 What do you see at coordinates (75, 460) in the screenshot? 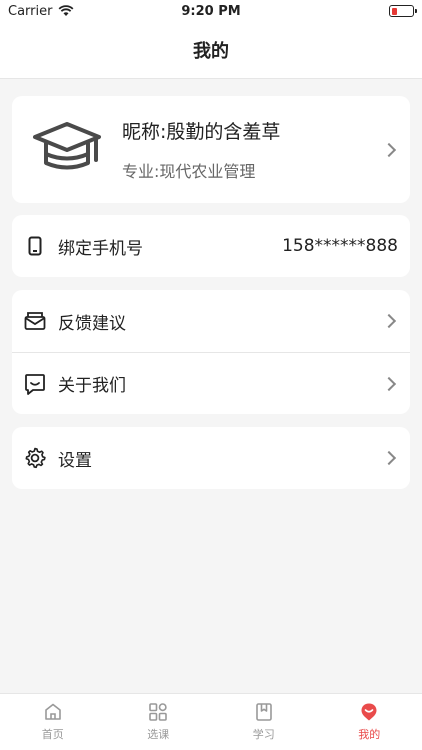
I see `settings-label: 设置` at bounding box center [75, 460].